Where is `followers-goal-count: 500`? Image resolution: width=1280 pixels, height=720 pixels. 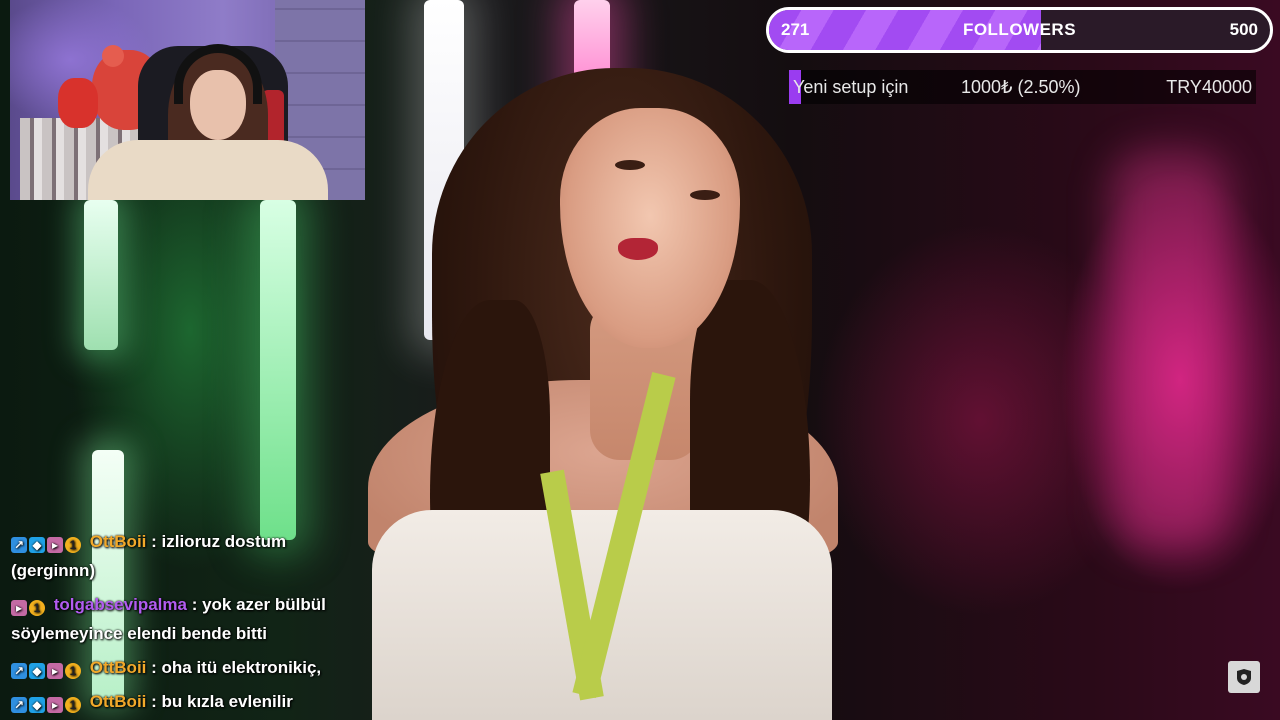
followers-goal-count: 500 is located at coordinates (1243, 29).